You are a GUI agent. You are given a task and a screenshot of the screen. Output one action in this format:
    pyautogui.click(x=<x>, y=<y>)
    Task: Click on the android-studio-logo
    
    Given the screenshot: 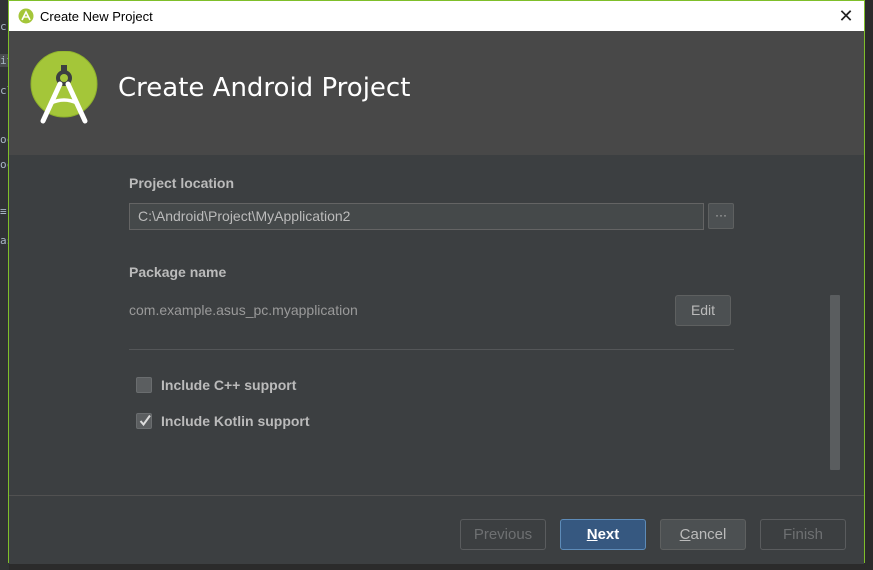 What is the action you would take?
    pyautogui.click(x=64, y=89)
    